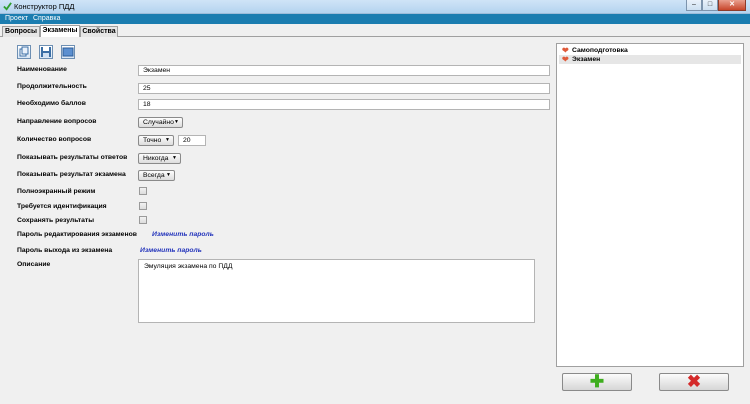 This screenshot has width=750, height=404. What do you see at coordinates (143, 206) in the screenshot?
I see `ident-checkbox` at bounding box center [143, 206].